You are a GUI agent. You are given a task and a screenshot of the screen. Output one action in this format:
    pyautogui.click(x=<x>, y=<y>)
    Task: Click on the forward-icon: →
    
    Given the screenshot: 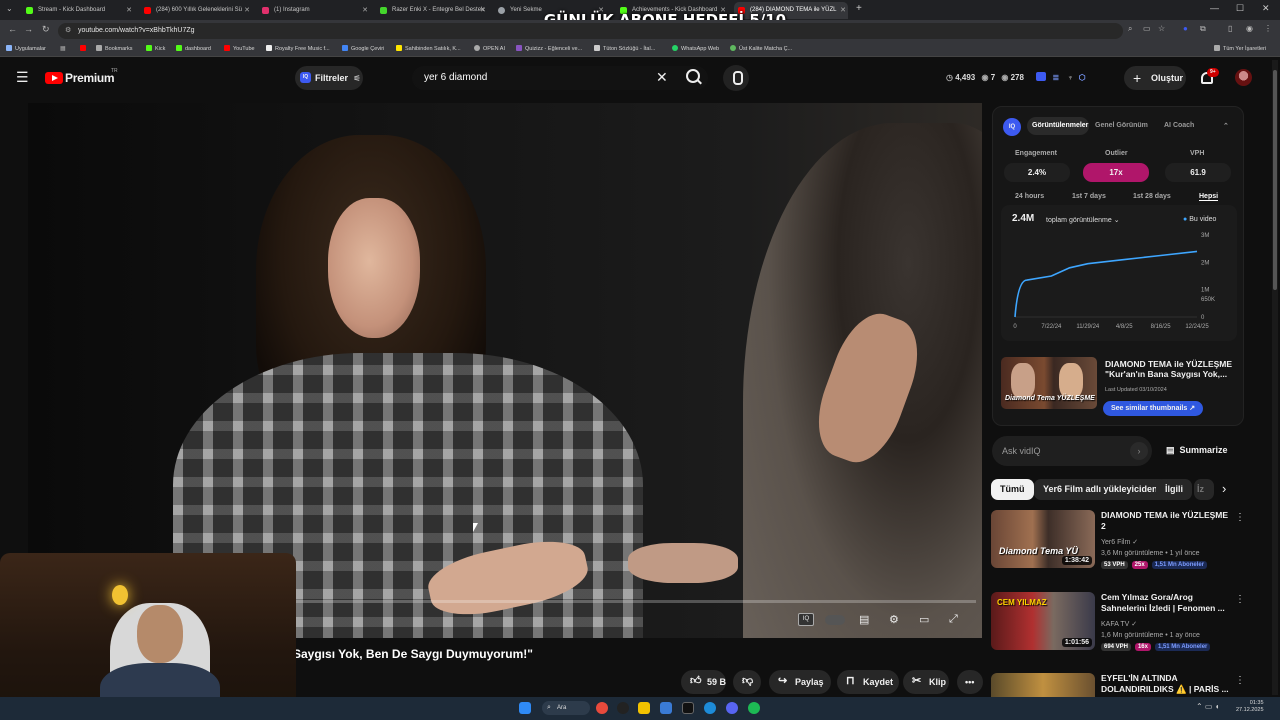 What is the action you would take?
    pyautogui.click(x=28, y=29)
    